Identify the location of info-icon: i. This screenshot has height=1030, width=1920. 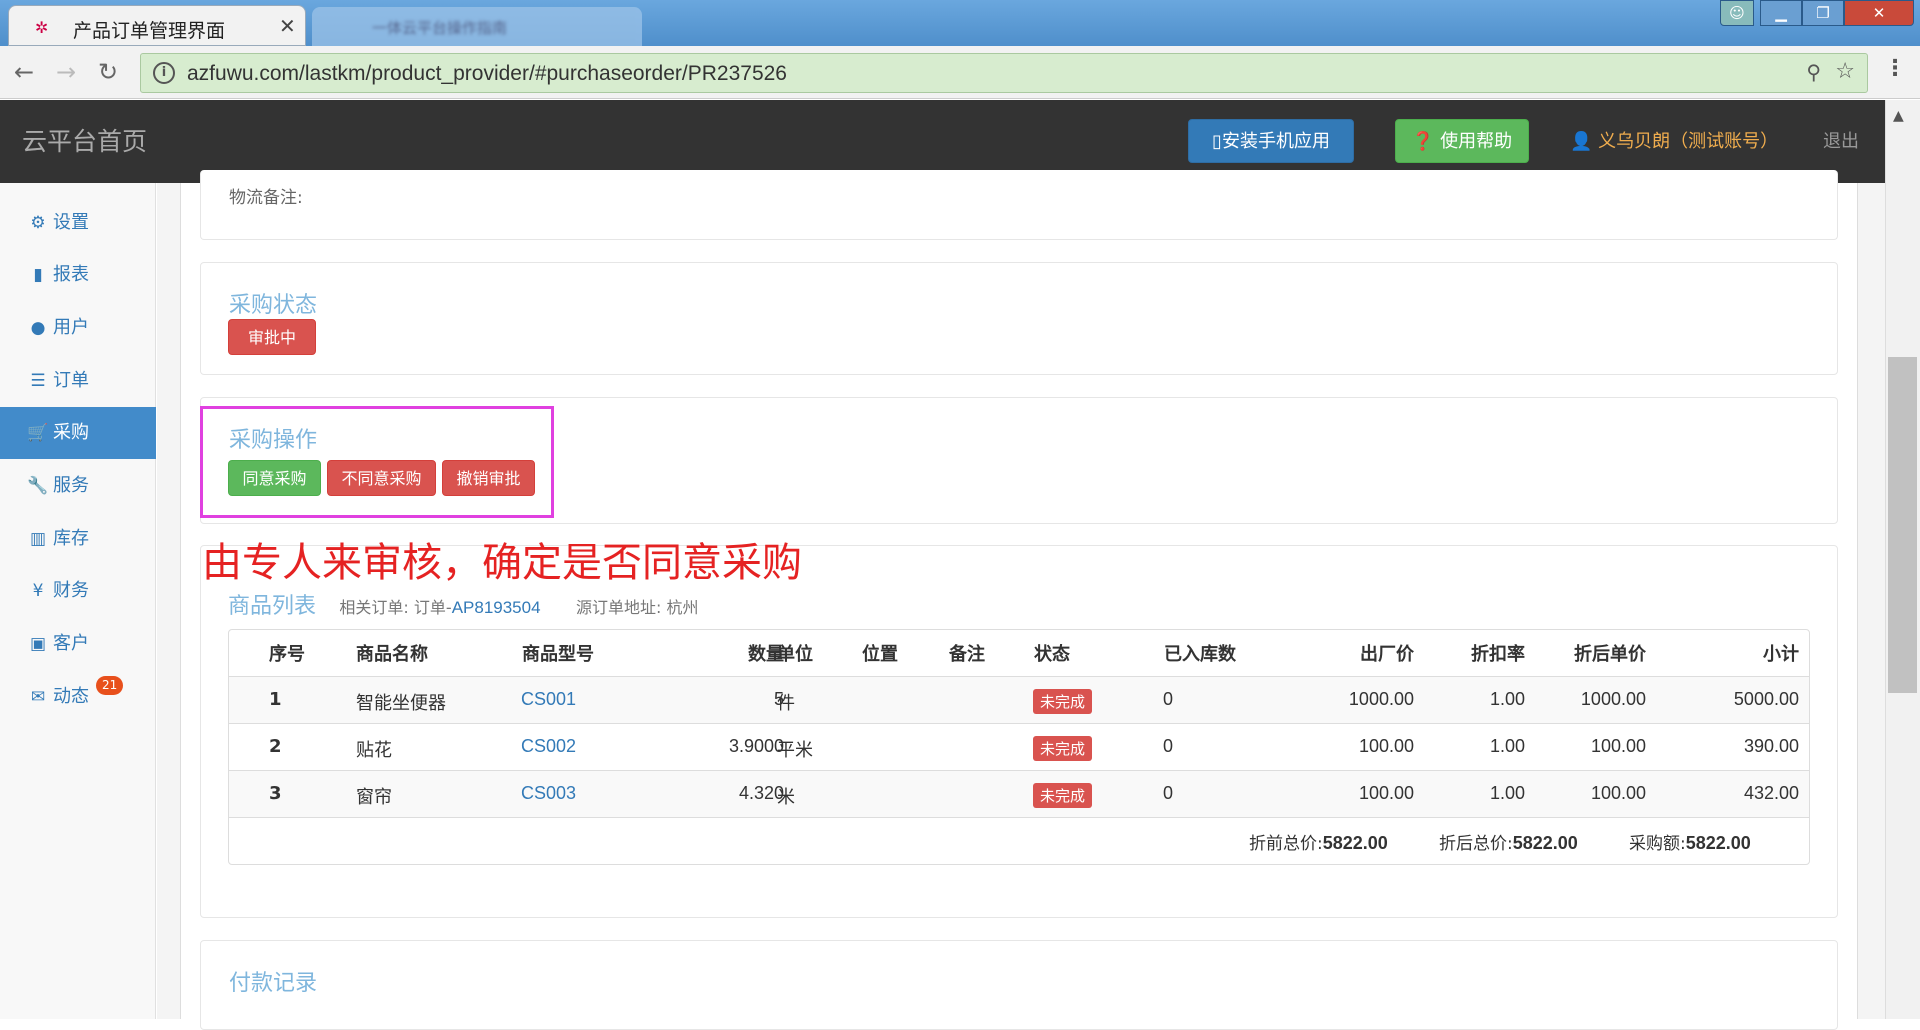
(164, 73).